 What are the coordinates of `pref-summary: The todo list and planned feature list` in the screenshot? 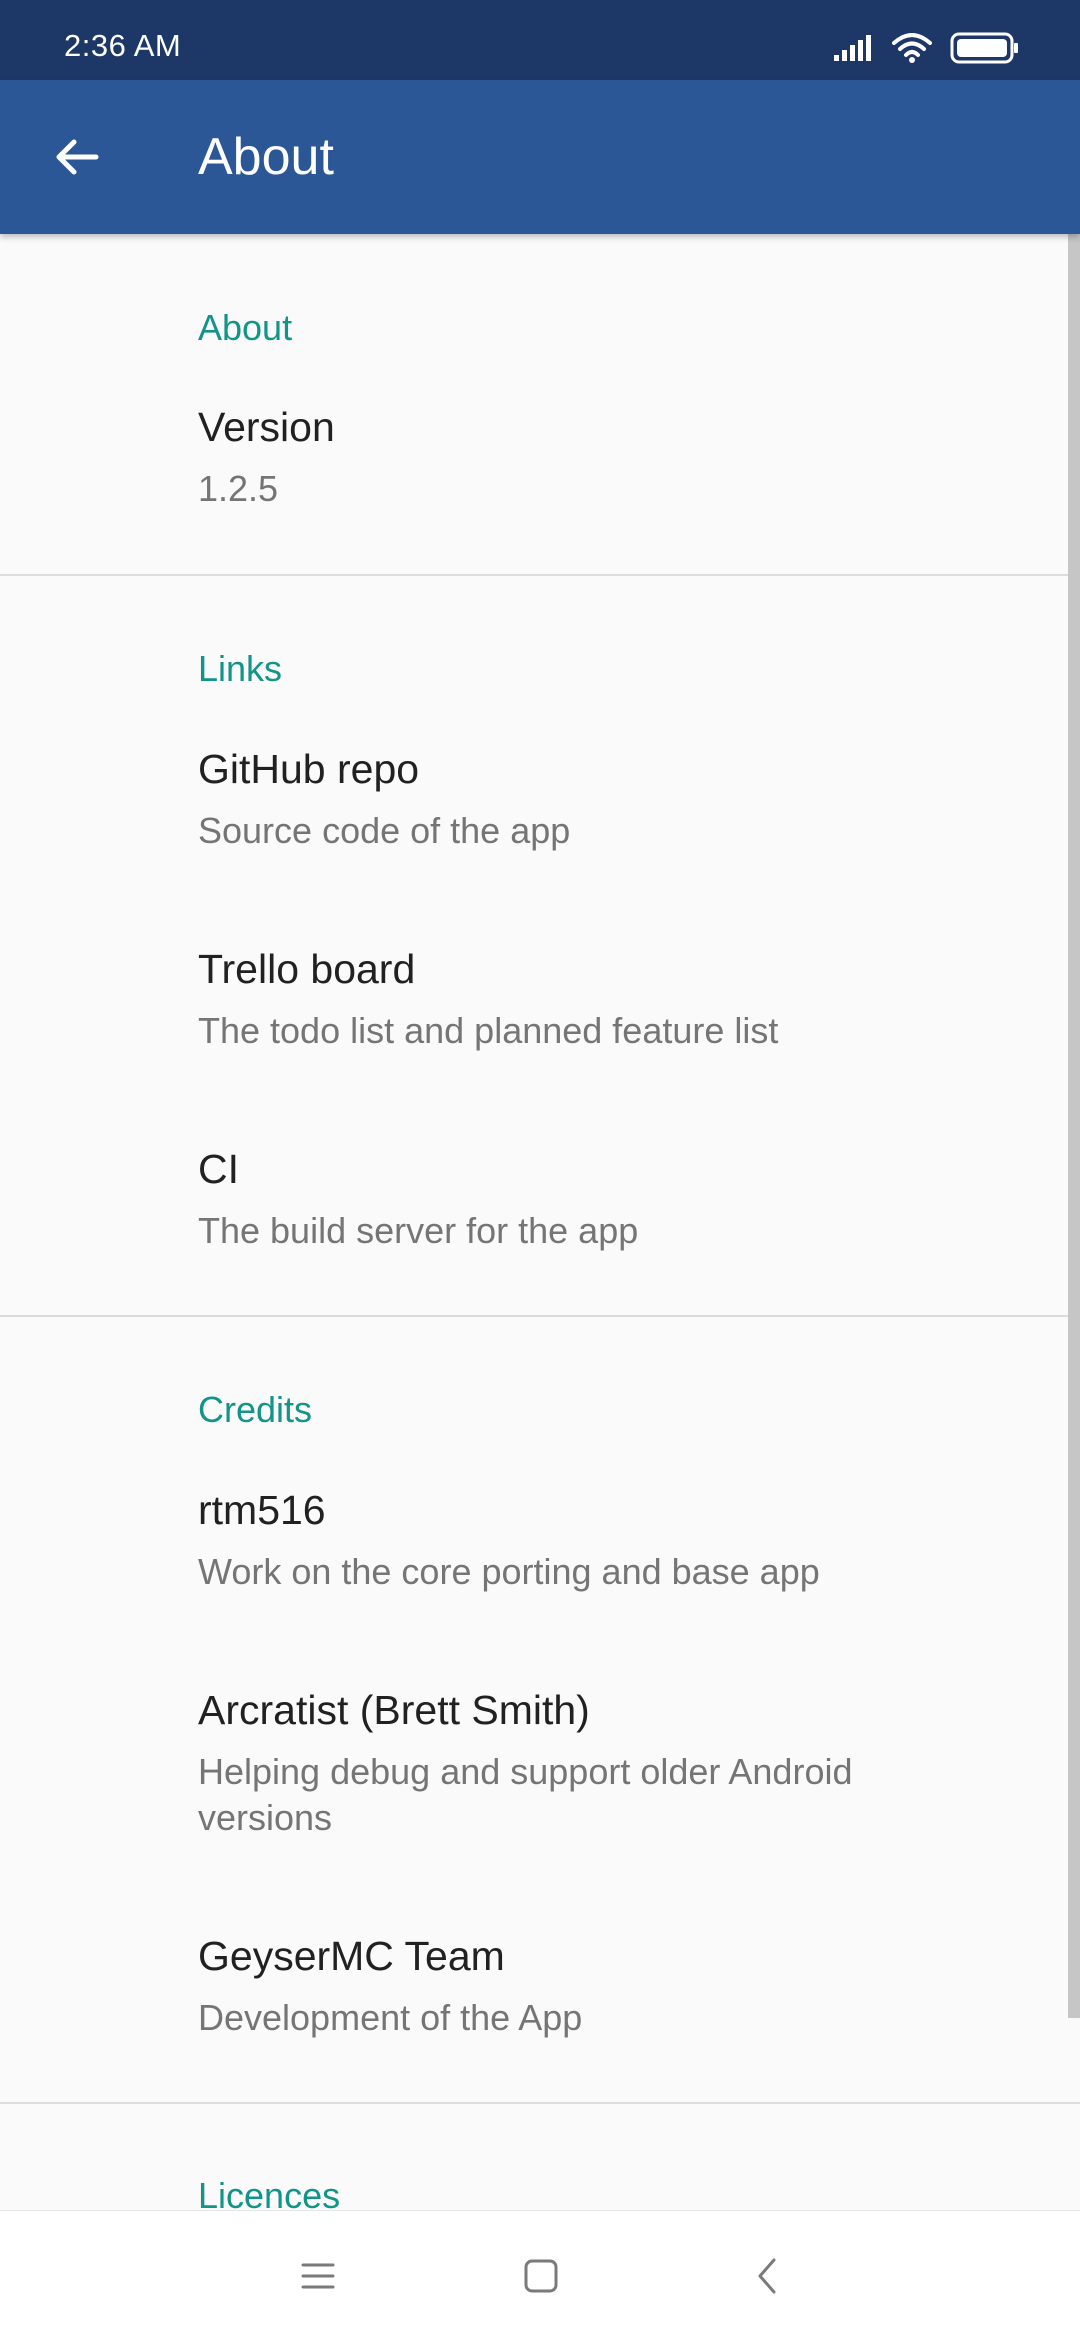 It's located at (488, 1030).